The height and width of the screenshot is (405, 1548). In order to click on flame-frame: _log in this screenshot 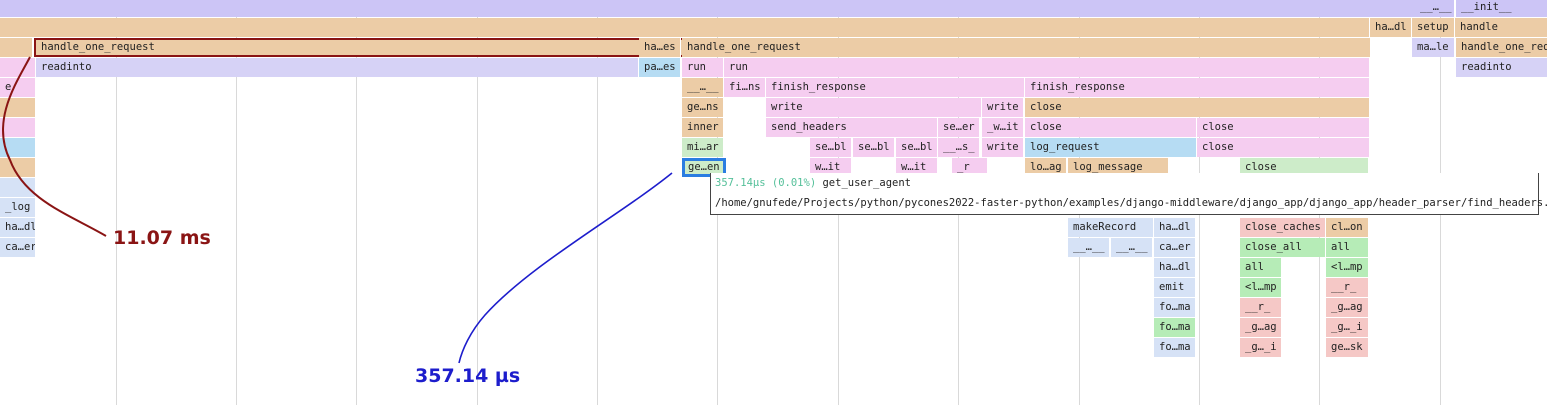, I will do `click(18, 207)`.